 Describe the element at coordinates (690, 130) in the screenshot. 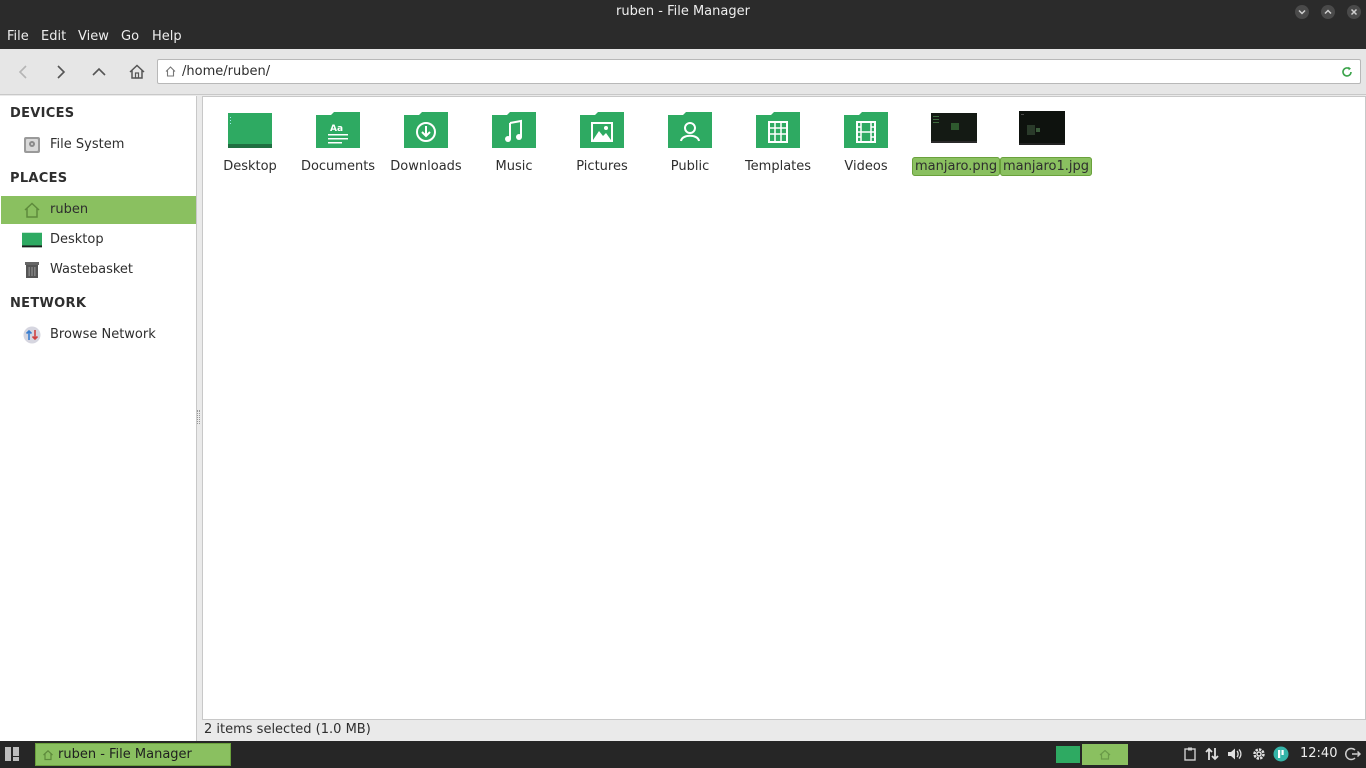

I see `public-folder-icon` at that location.